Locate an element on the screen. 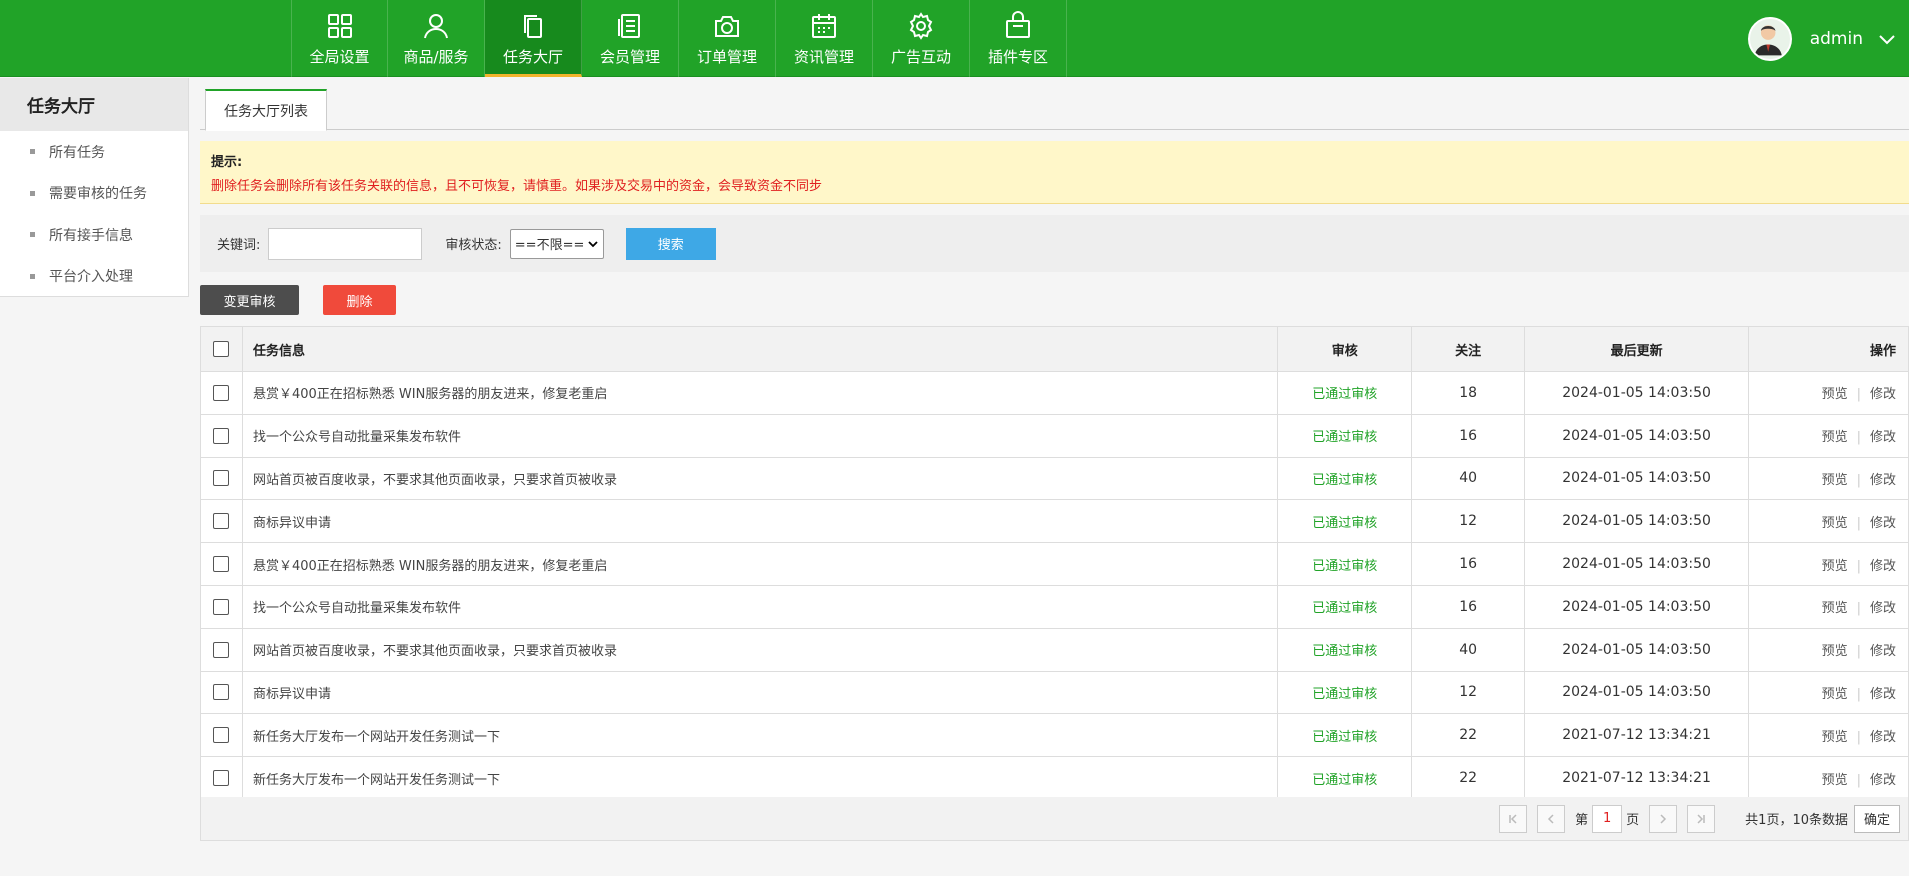 This screenshot has height=876, width=1909. first-page-button is located at coordinates (1513, 818).